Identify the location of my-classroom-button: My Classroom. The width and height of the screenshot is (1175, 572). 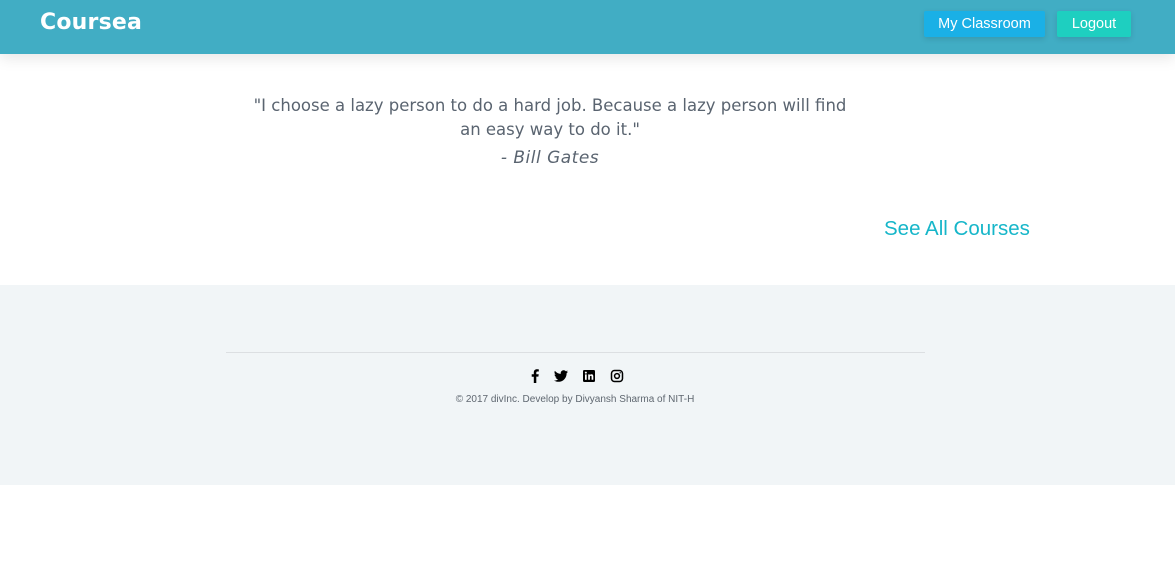
(984, 24).